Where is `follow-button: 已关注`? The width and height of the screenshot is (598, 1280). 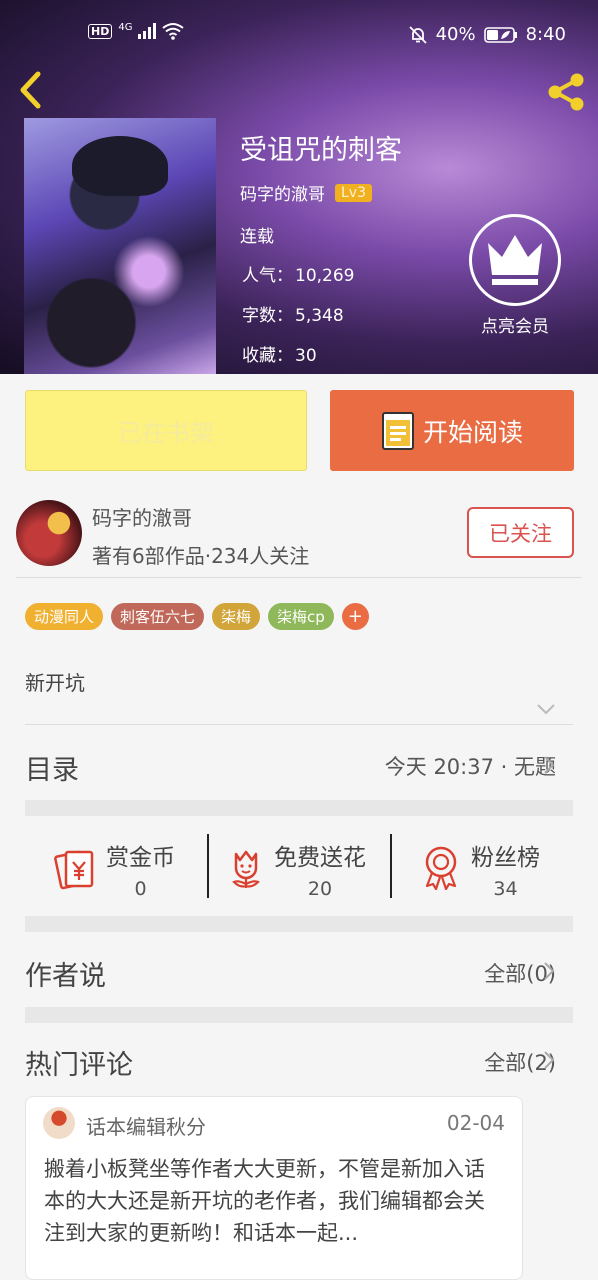
follow-button: 已关注 is located at coordinates (520, 532).